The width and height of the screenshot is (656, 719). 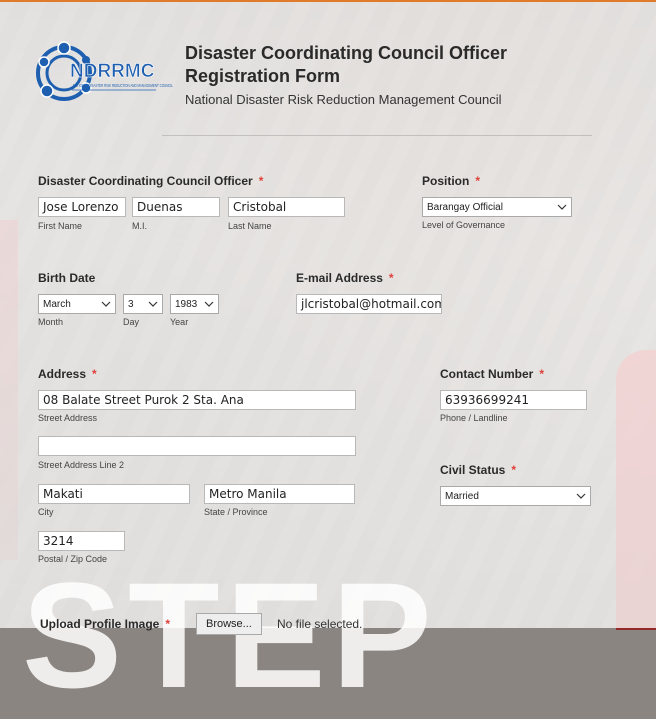 I want to click on address-label: Address *, so click(x=67, y=374).